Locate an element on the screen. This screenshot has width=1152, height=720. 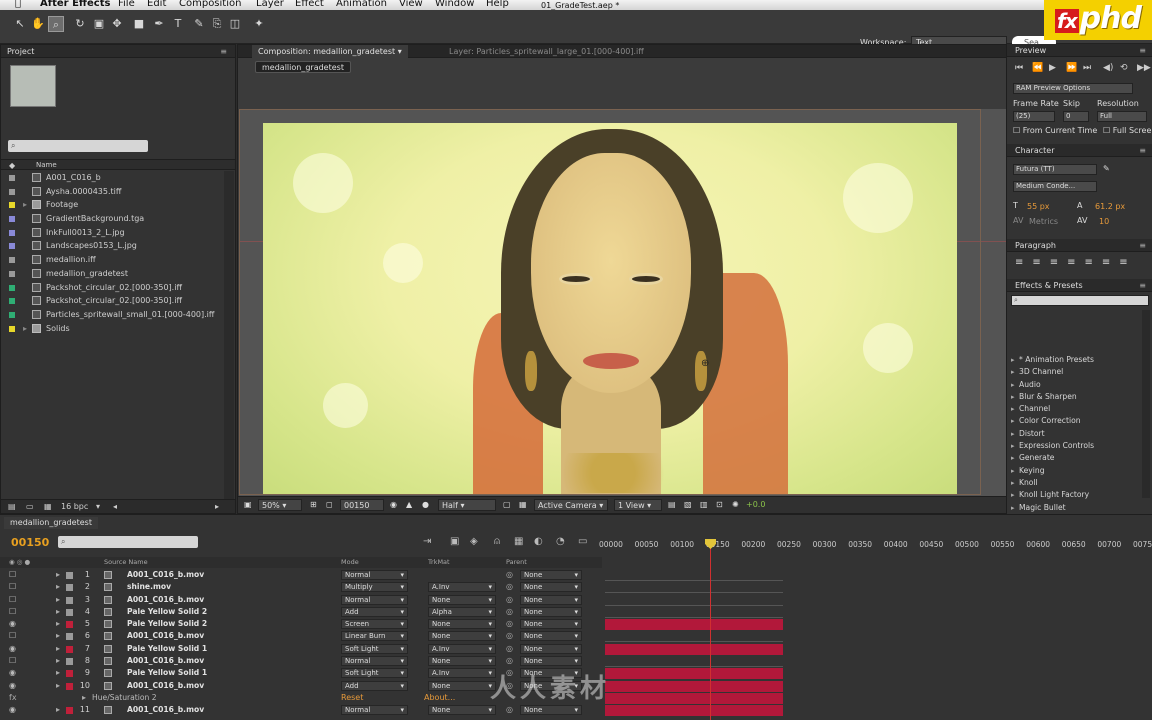
scroll-left-icon: ◂ is located at coordinates (115, 507).